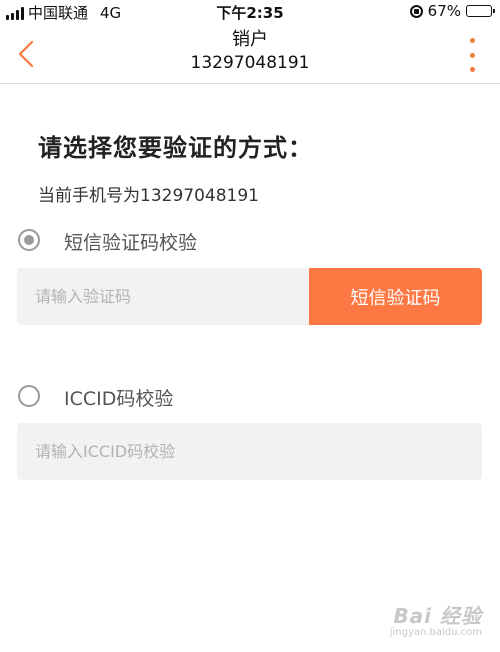 The width and height of the screenshot is (500, 652). Describe the element at coordinates (148, 196) in the screenshot. I see `current-phone-text: 当前手机号为13297048191` at that location.